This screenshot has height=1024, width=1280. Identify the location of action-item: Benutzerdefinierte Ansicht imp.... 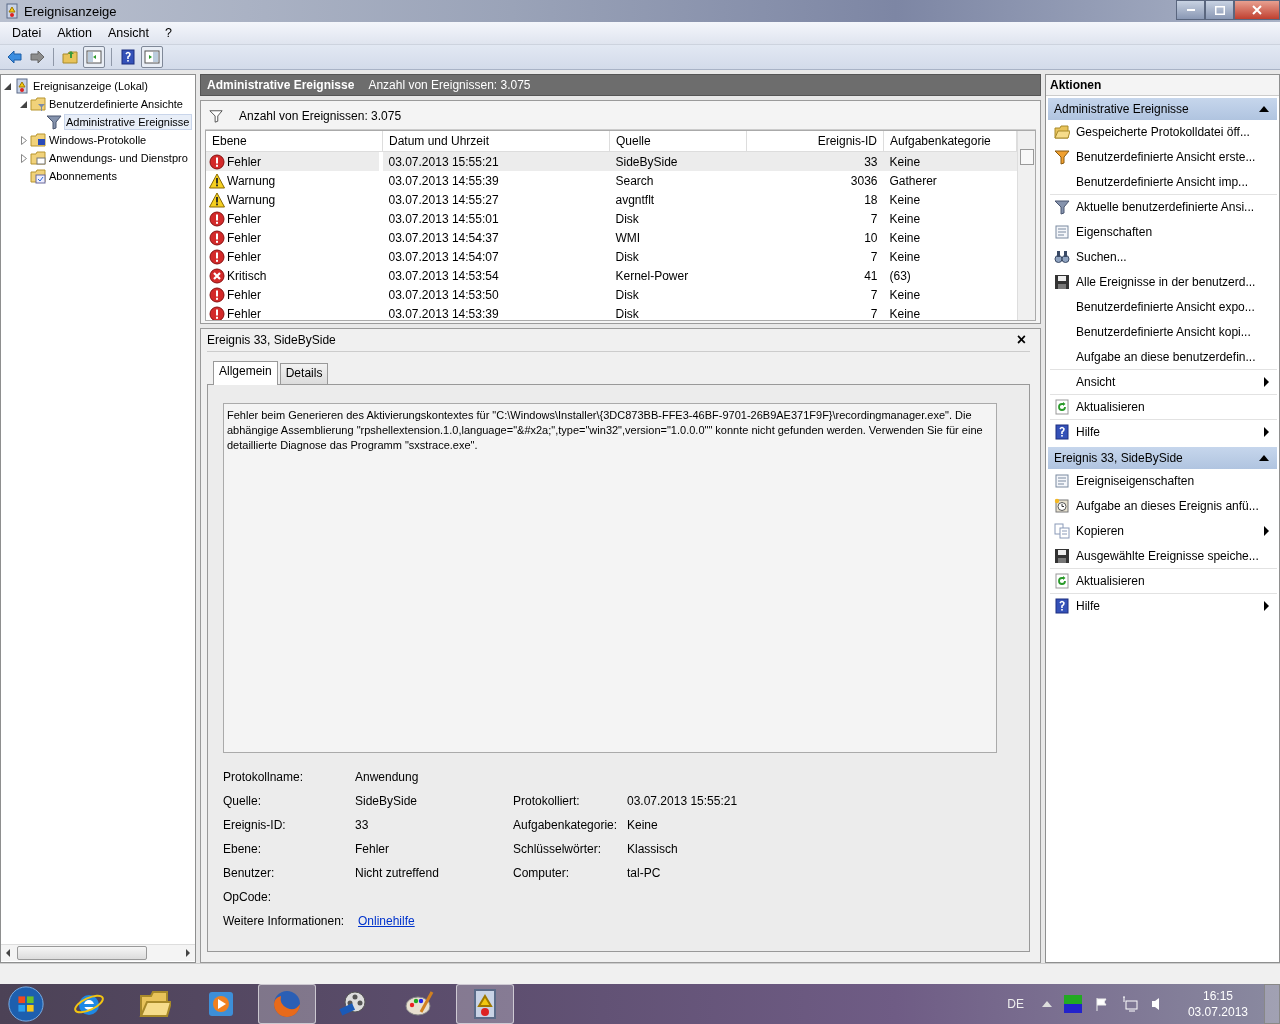
(1163, 182).